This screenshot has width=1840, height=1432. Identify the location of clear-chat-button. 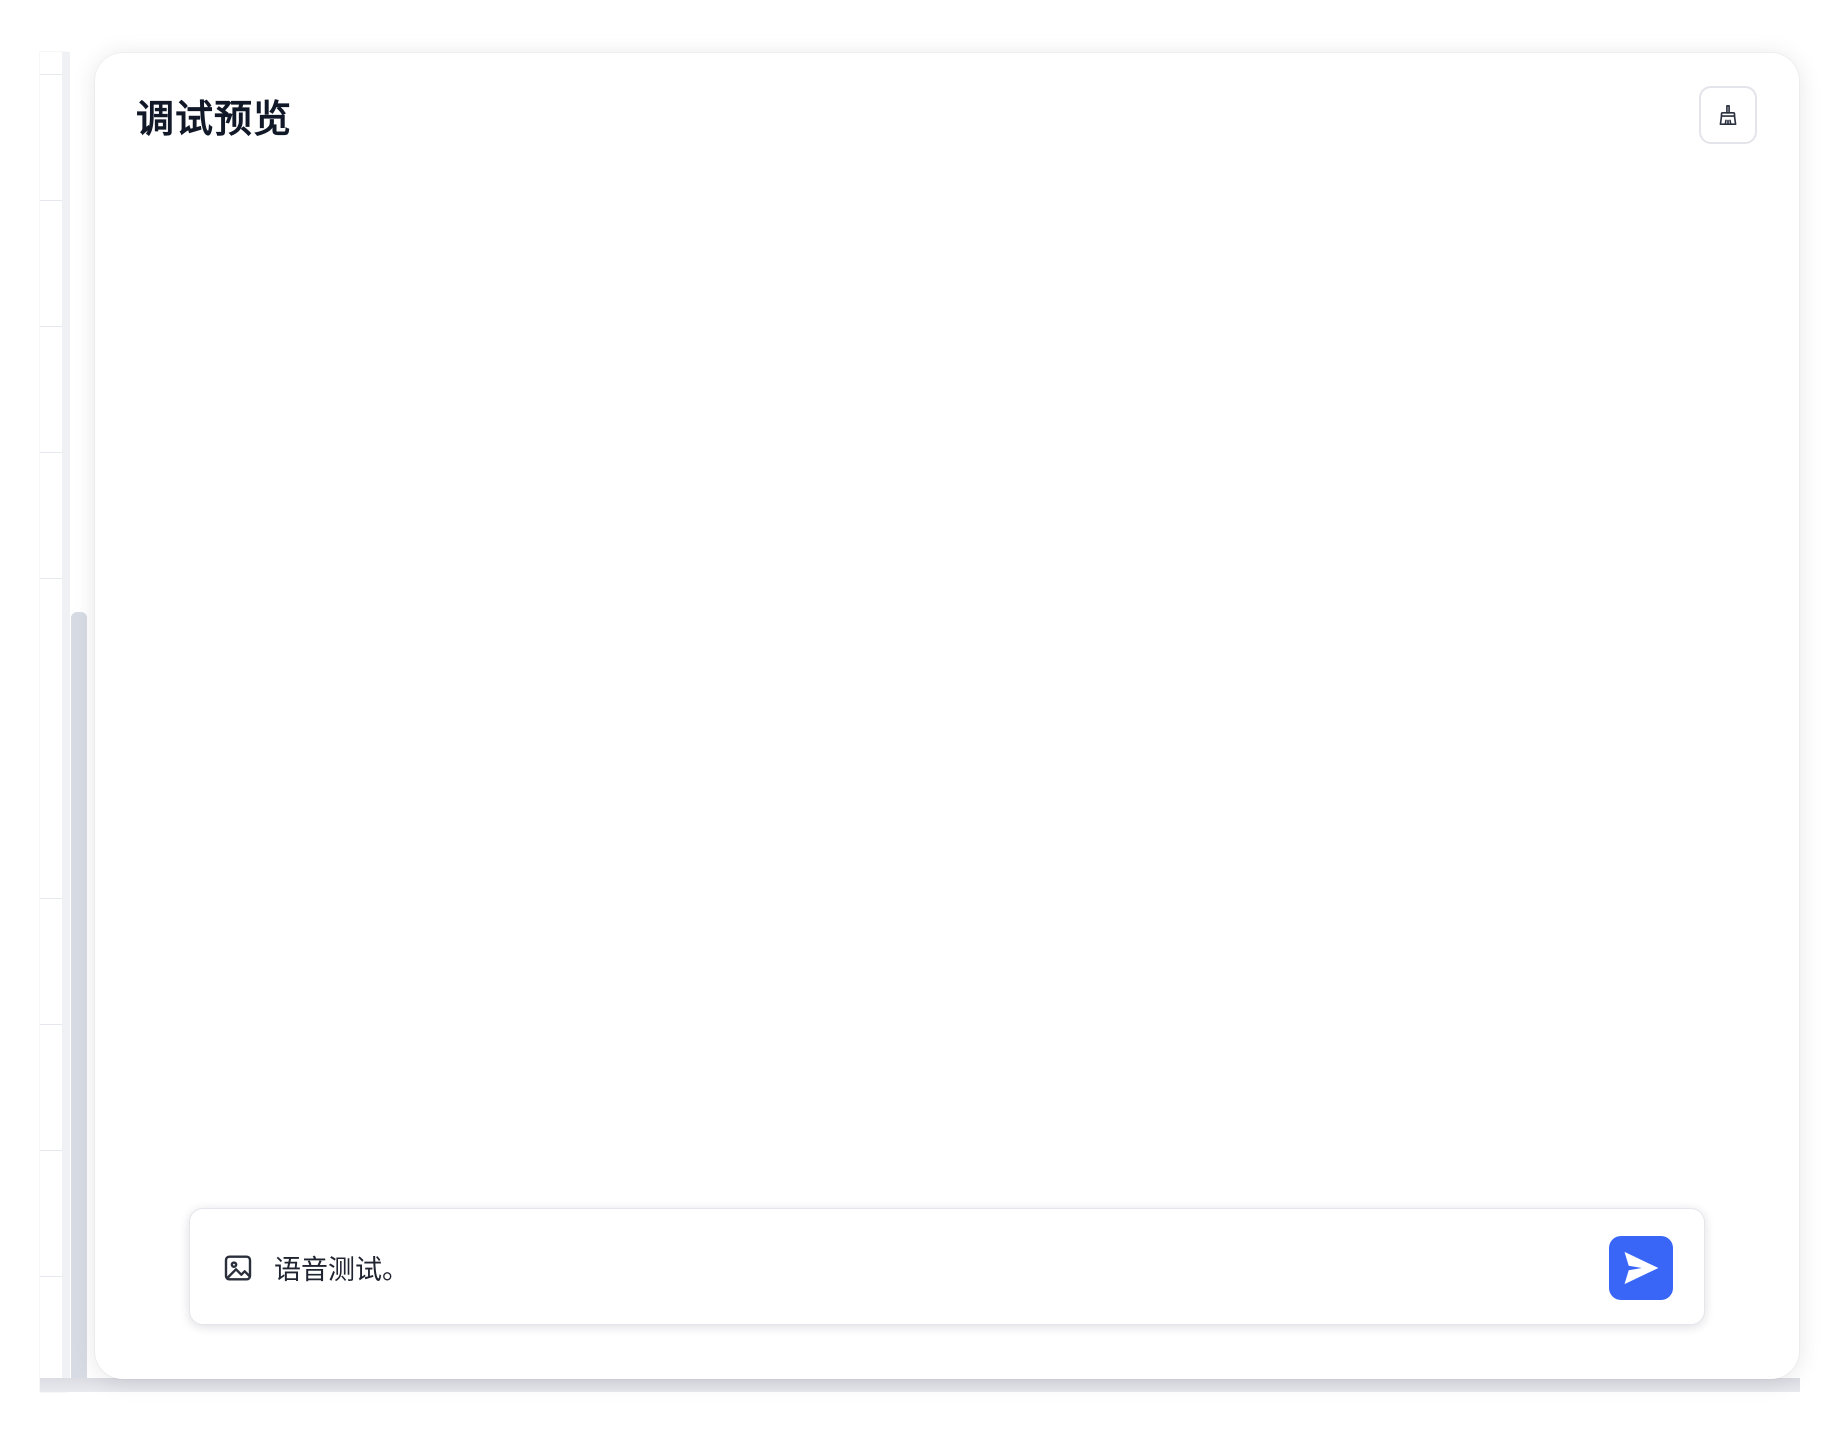
(1728, 115).